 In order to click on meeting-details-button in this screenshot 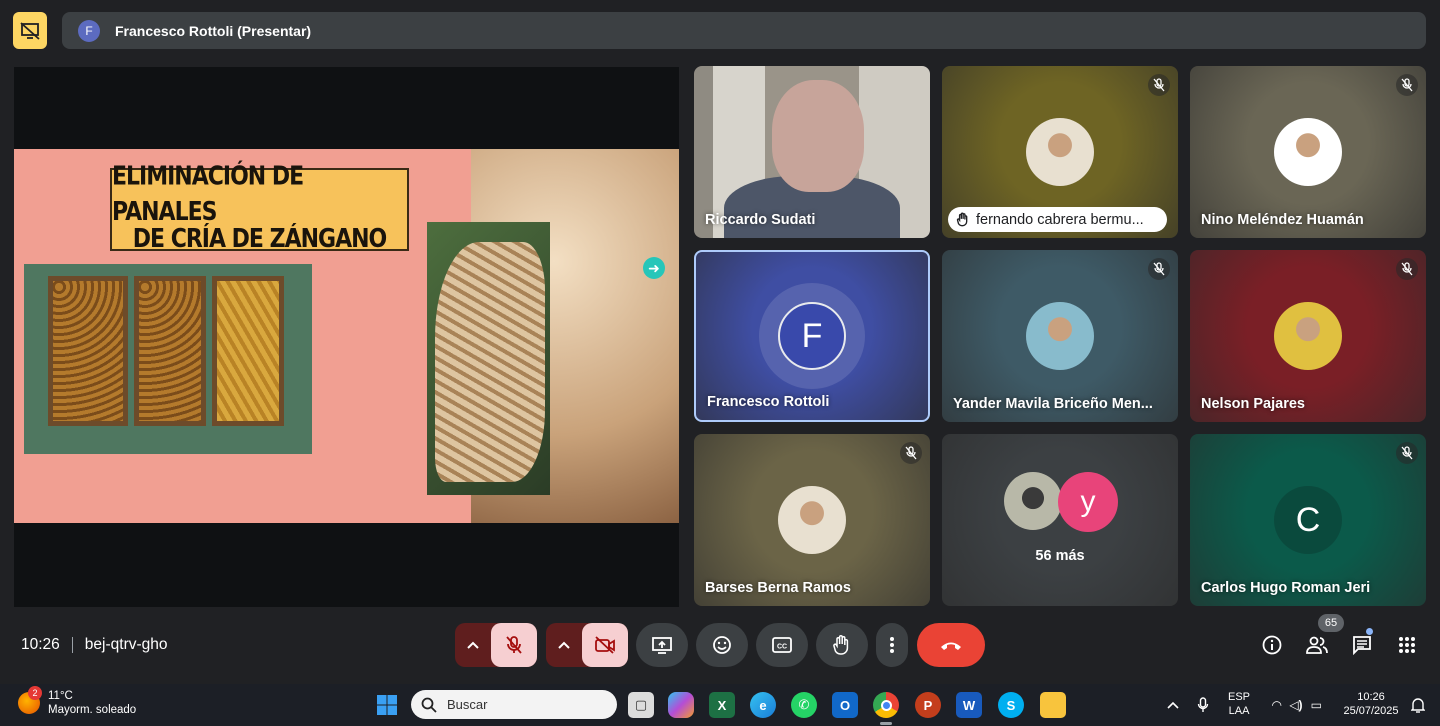, I will do `click(1272, 645)`.